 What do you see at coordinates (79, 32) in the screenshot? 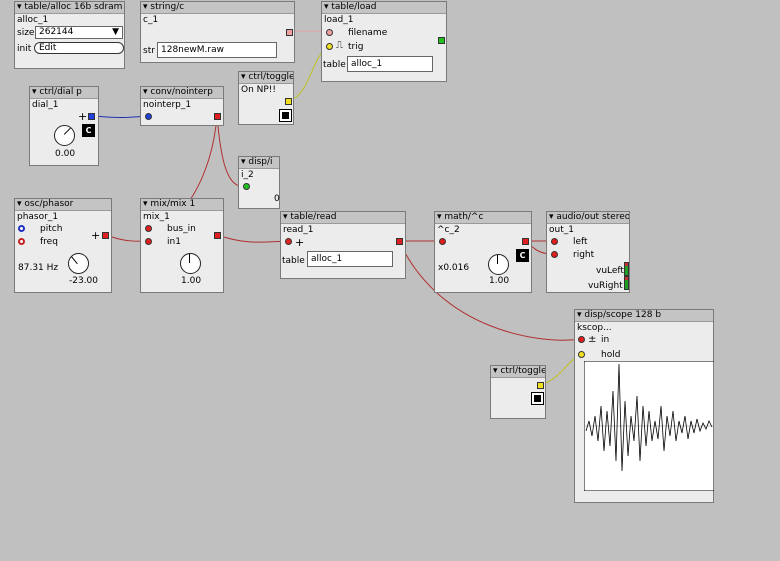
I see `size-select: 262144 ▼` at bounding box center [79, 32].